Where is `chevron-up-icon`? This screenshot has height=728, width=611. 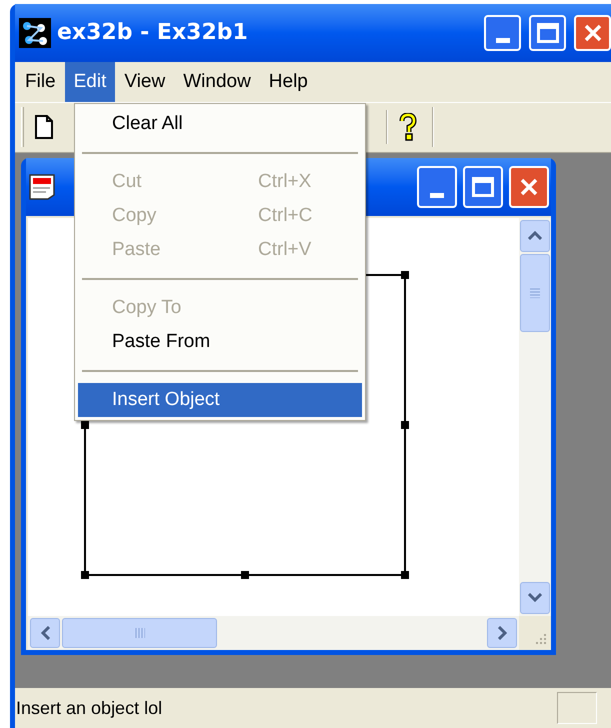
chevron-up-icon is located at coordinates (535, 235).